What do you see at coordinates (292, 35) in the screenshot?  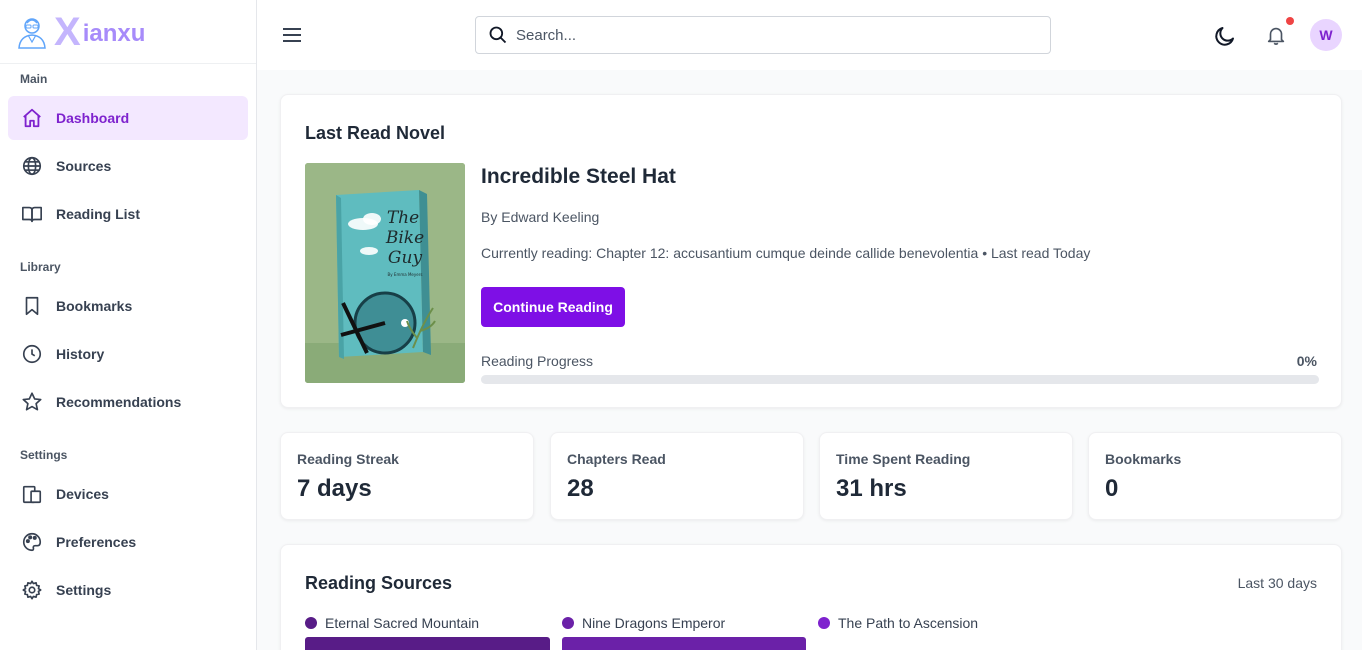 I see `menu-icon` at bounding box center [292, 35].